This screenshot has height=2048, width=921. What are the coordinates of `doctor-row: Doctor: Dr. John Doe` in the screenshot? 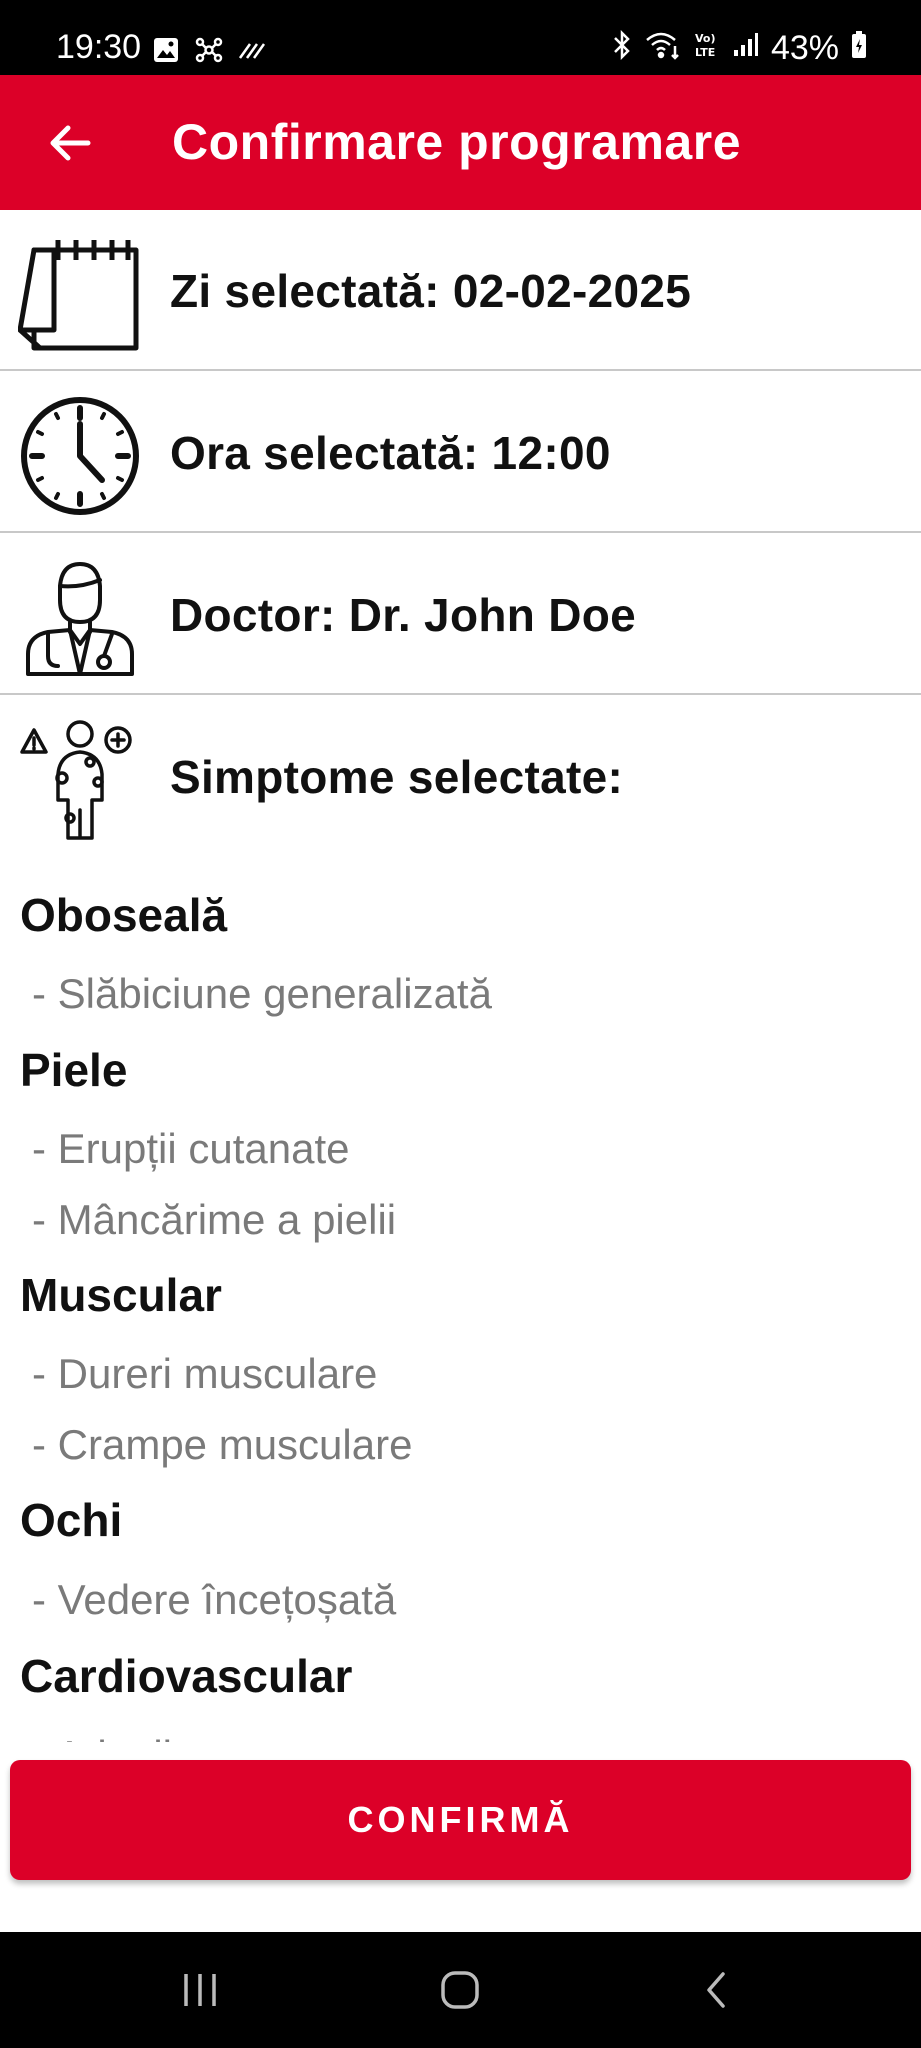 It's located at (460, 614).